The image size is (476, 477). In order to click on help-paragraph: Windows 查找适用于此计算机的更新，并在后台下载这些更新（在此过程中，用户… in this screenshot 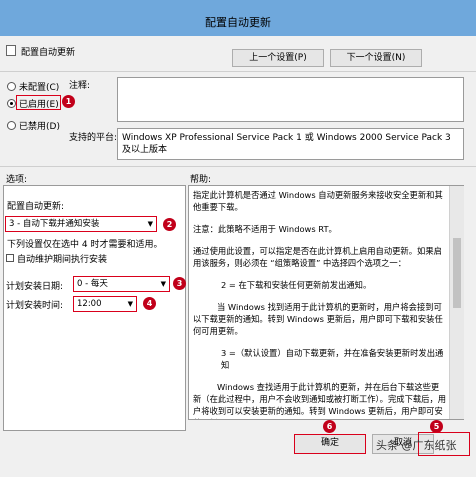, I will do `click(320, 400)`.